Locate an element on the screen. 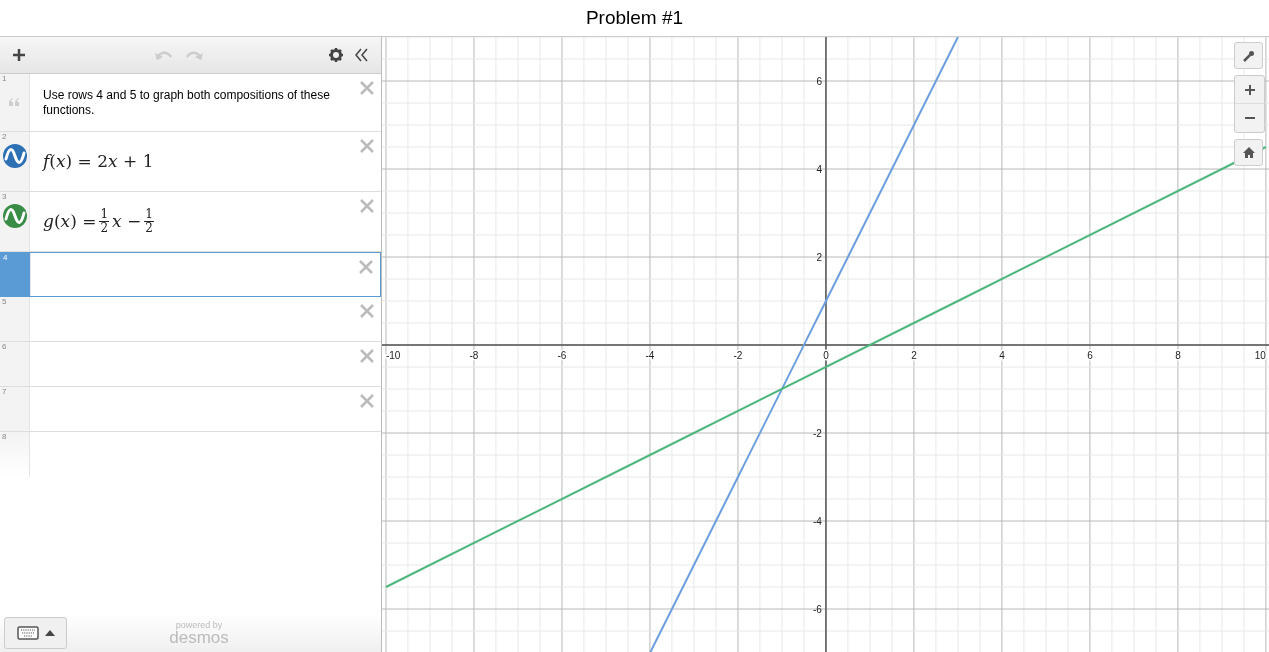  math-expression: f(x) = 2x + 1 is located at coordinates (98, 161).